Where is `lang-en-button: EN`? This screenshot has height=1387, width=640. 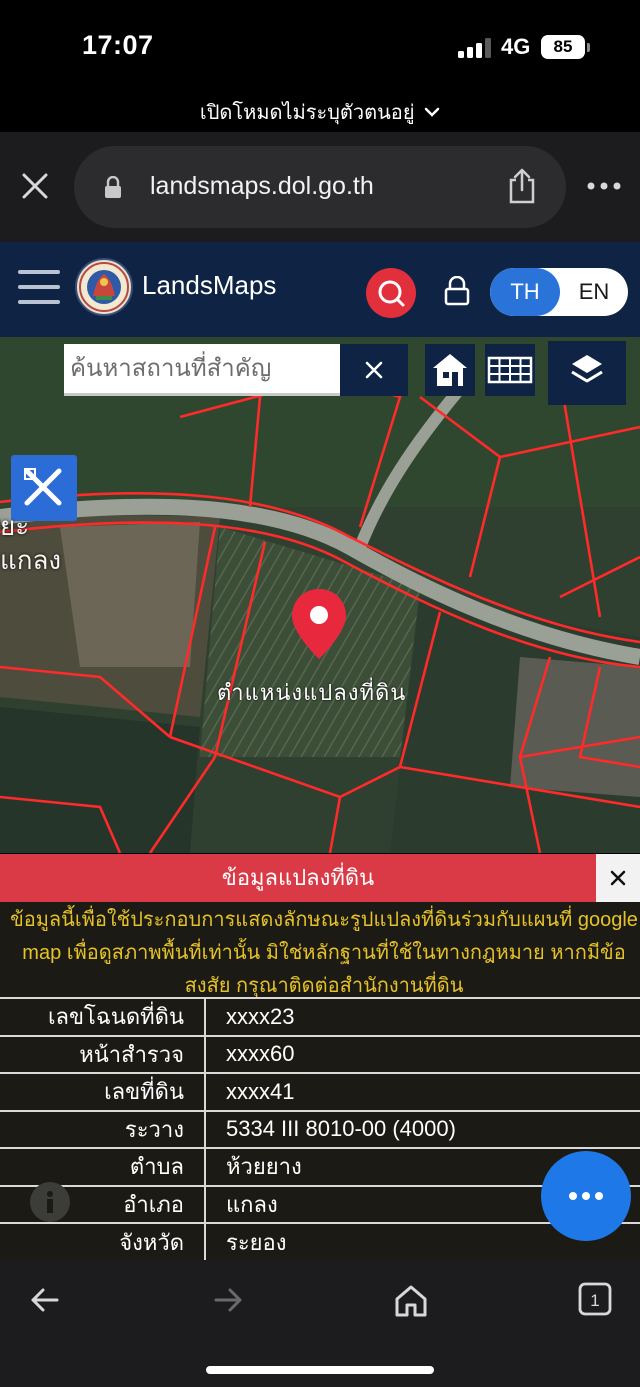
lang-en-button: EN is located at coordinates (594, 292).